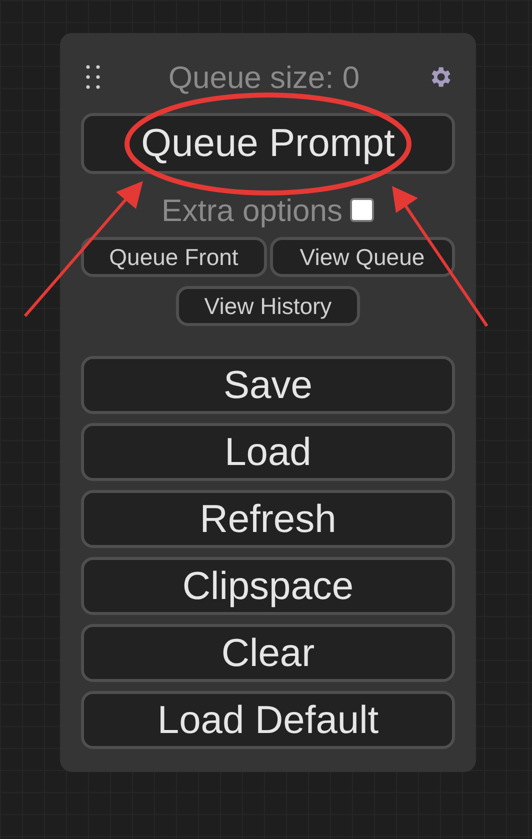 Image resolution: width=532 pixels, height=839 pixels. What do you see at coordinates (173, 257) in the screenshot?
I see `menu-small-button: Queue Front` at bounding box center [173, 257].